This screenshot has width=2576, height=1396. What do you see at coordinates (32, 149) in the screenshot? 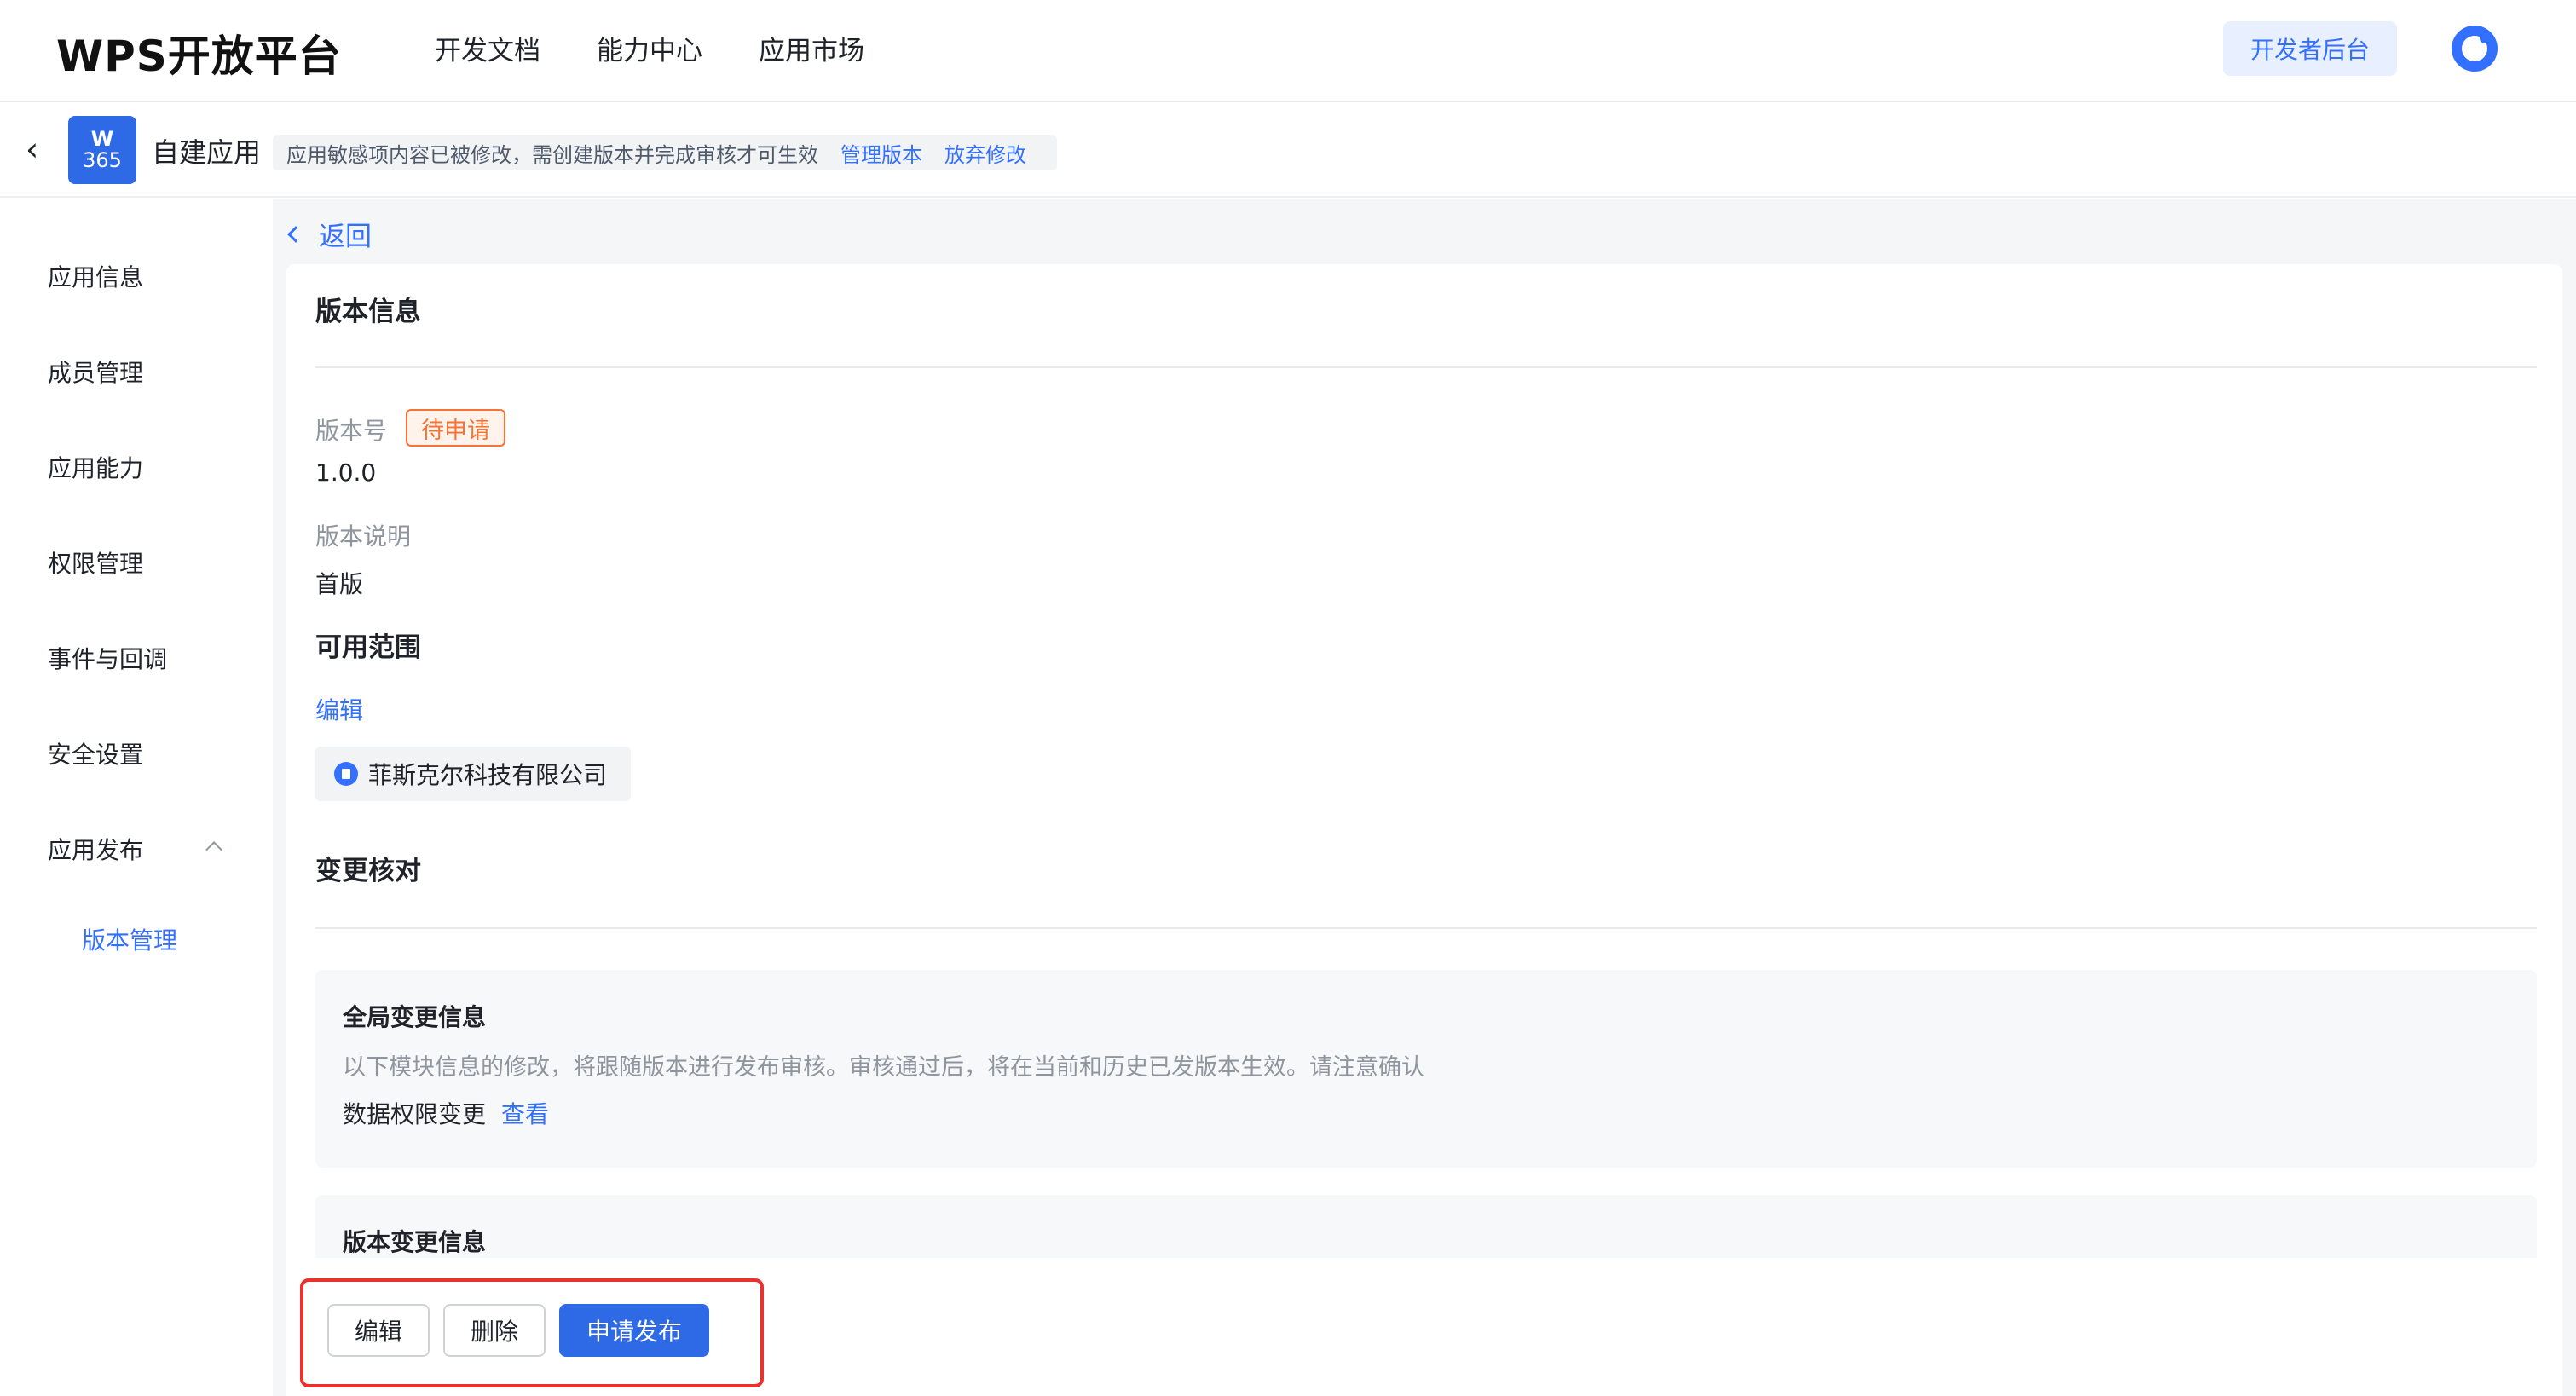
I see `chevron-left-icon: ‹` at bounding box center [32, 149].